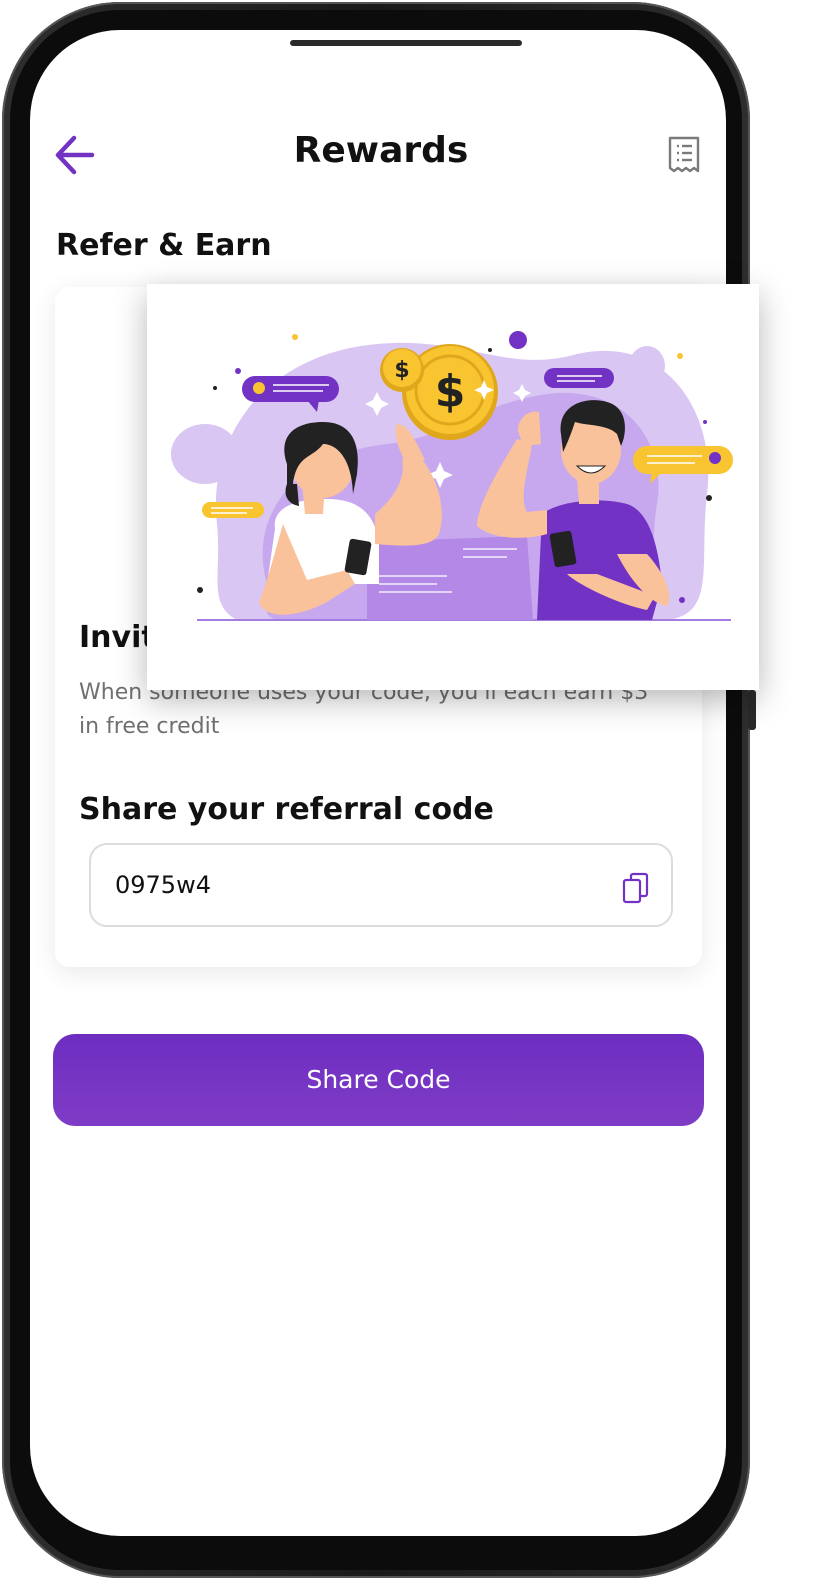 This screenshot has width=825, height=1582. Describe the element at coordinates (381, 150) in the screenshot. I see `page-title: Rewards` at that location.